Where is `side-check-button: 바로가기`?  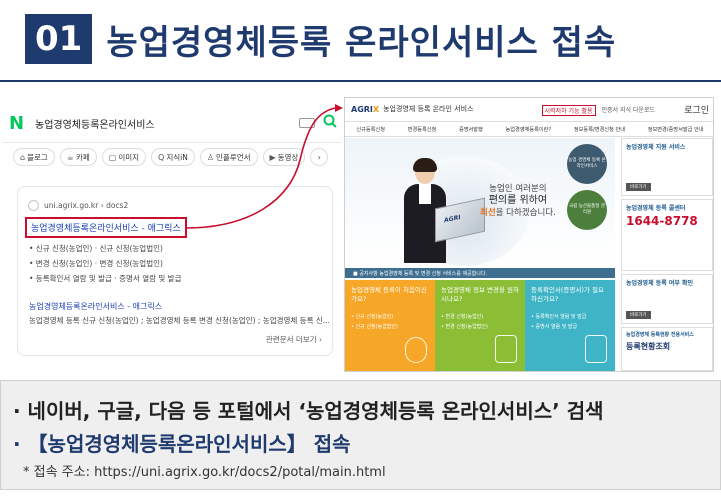 side-check-button: 바로가기 is located at coordinates (638, 315).